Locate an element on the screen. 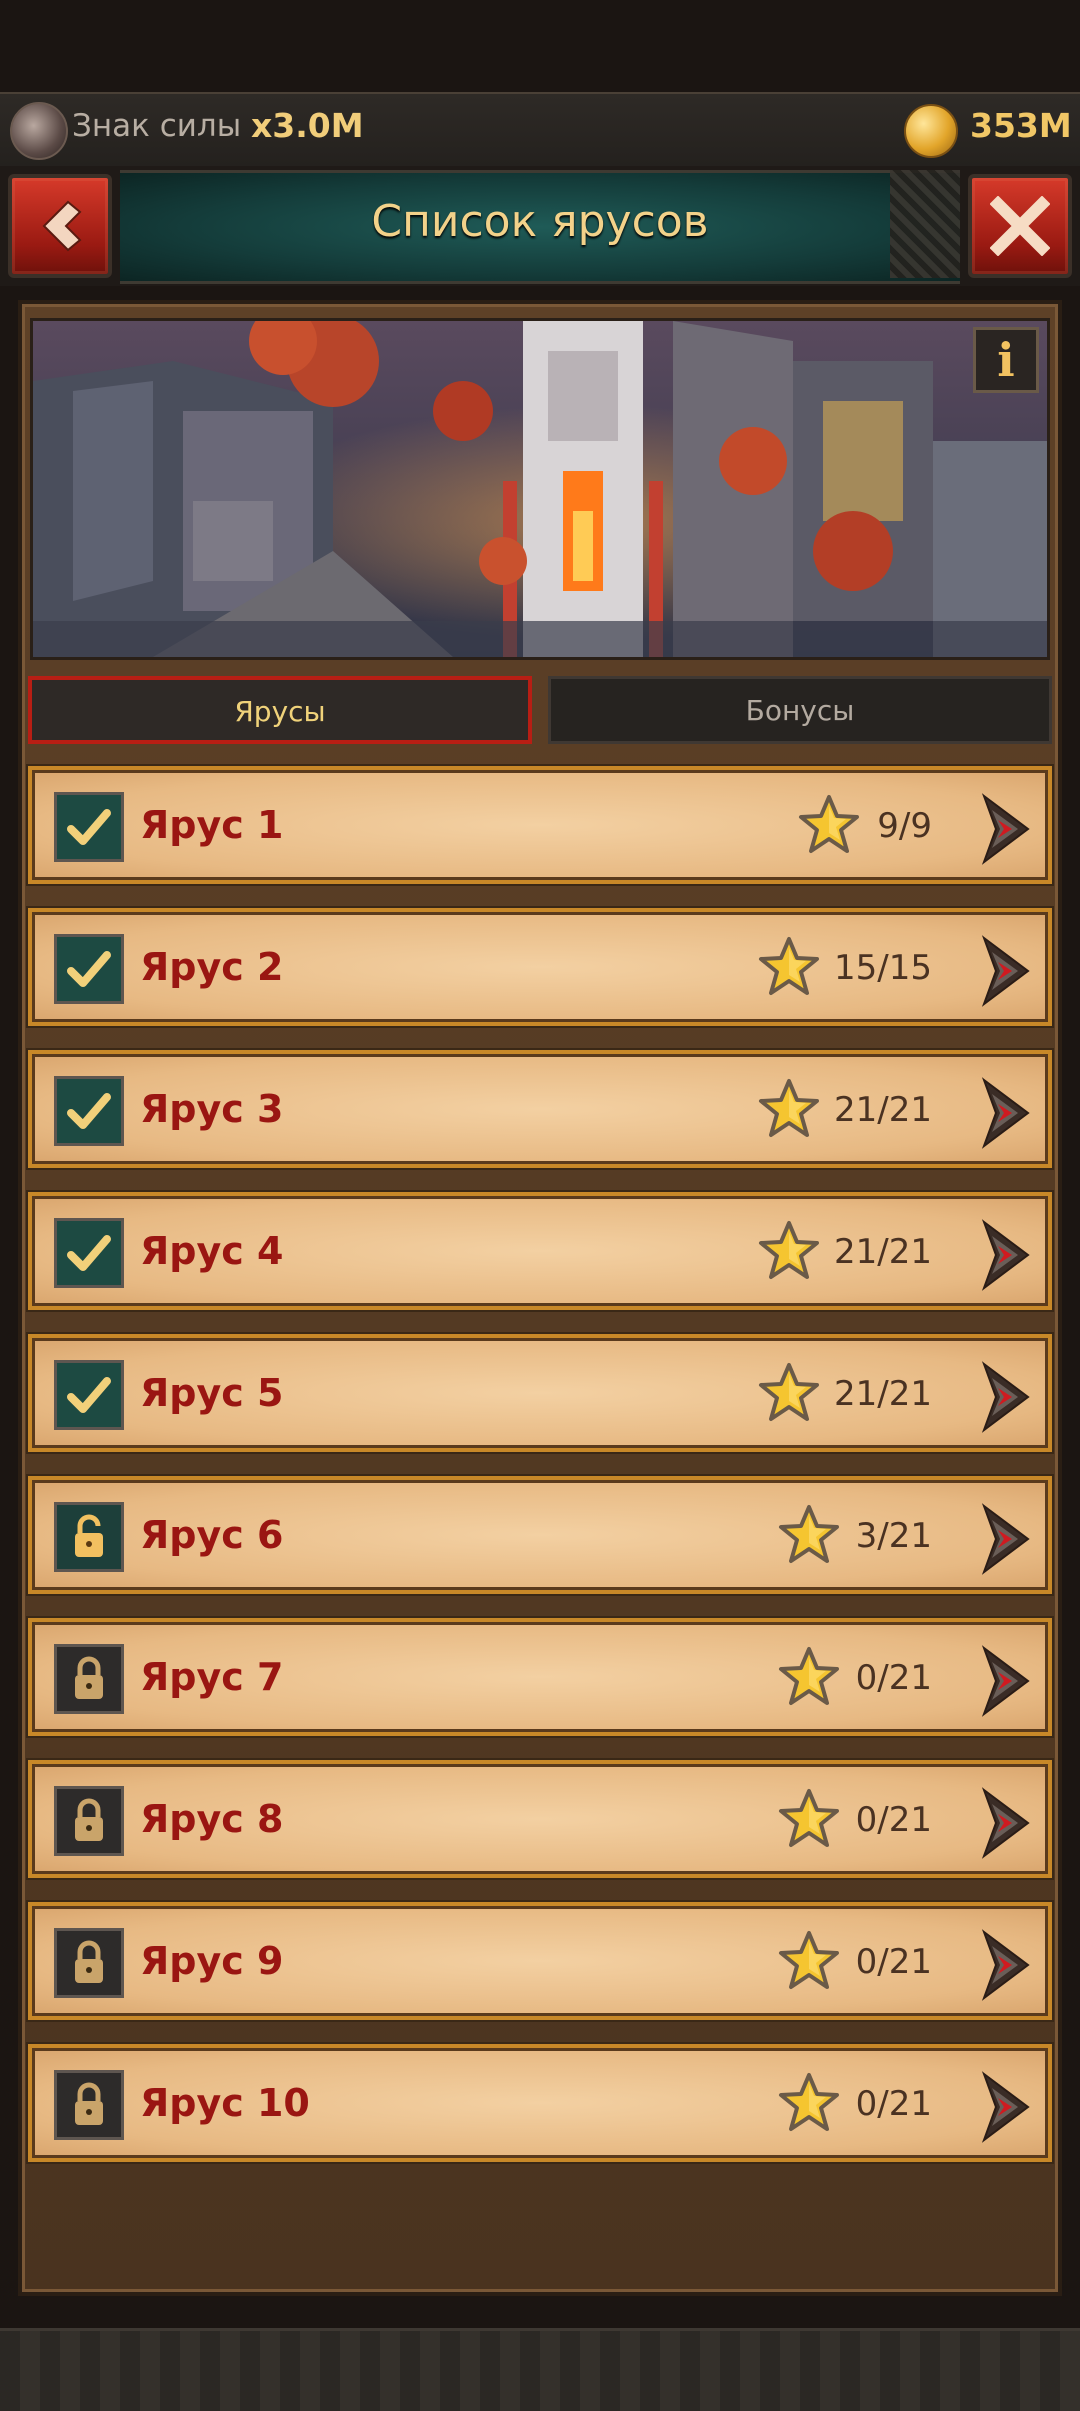 This screenshot has height=2411, width=1080. unlocked-padlock-icon is located at coordinates (89, 1535).